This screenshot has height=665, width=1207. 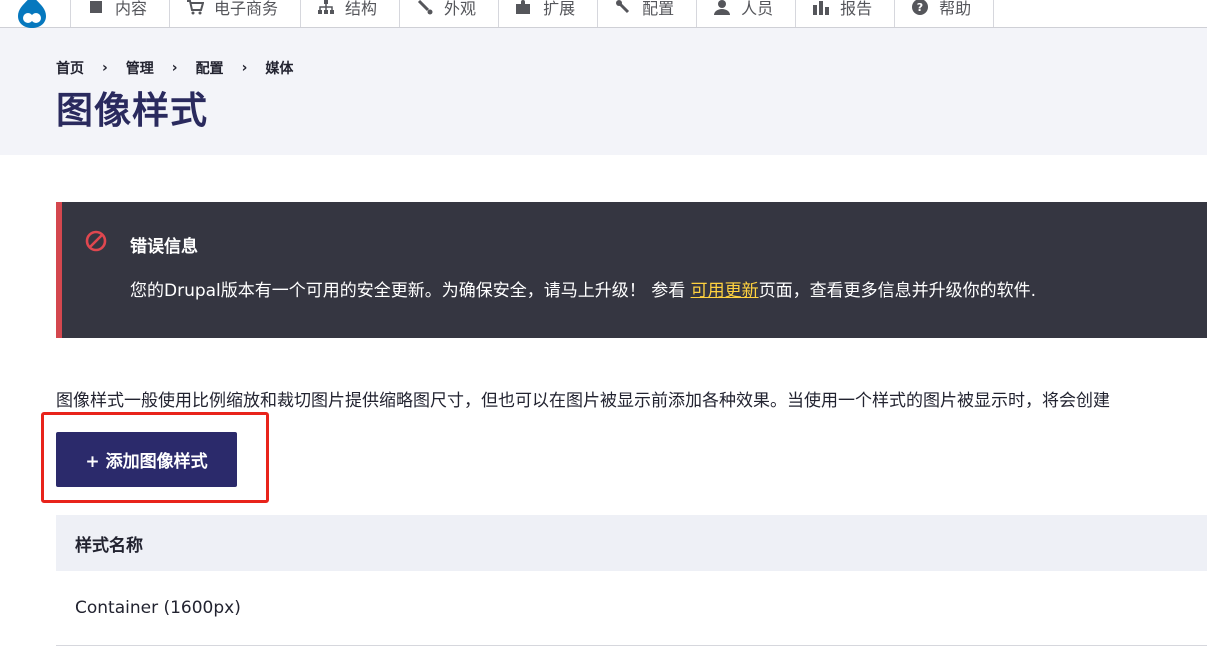 I want to click on error-text-before: 您的Drupal版本有一个可用的安全更新。为确保安全，请马上升级！ 参看, so click(x=410, y=291).